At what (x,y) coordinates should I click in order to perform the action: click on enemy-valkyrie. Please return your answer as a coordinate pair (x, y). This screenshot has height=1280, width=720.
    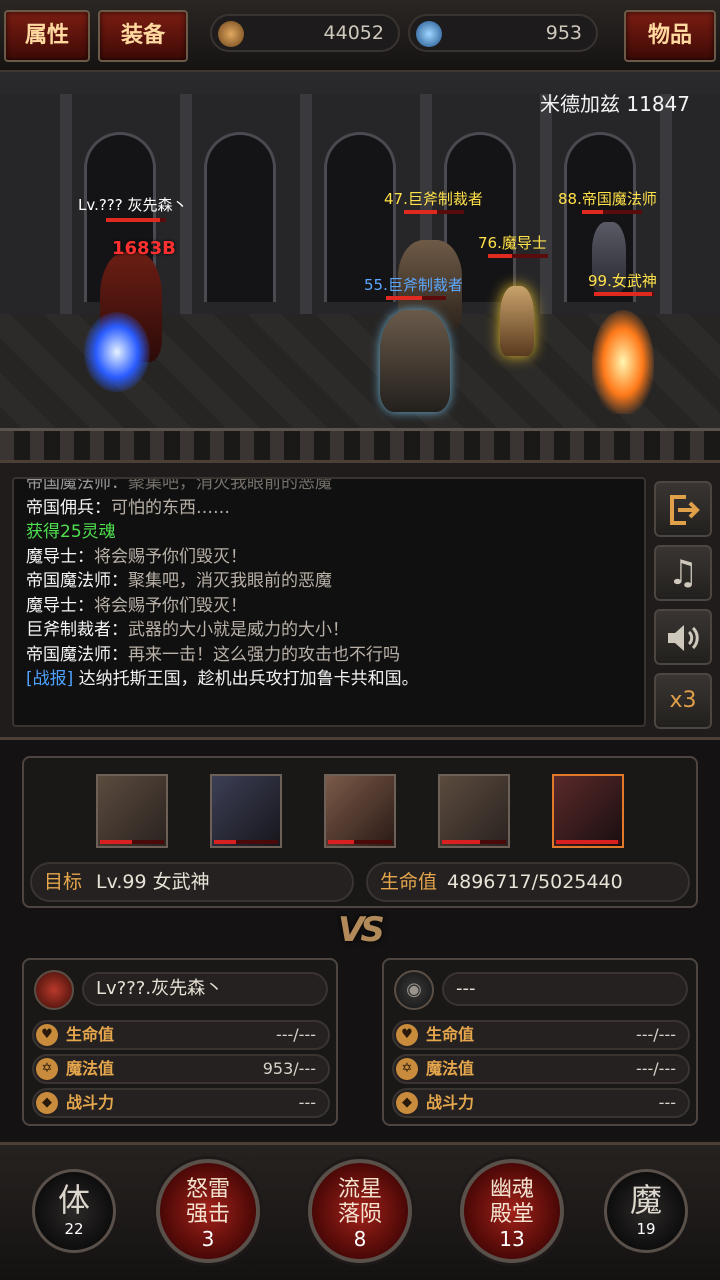
    Looking at the image, I should click on (623, 362).